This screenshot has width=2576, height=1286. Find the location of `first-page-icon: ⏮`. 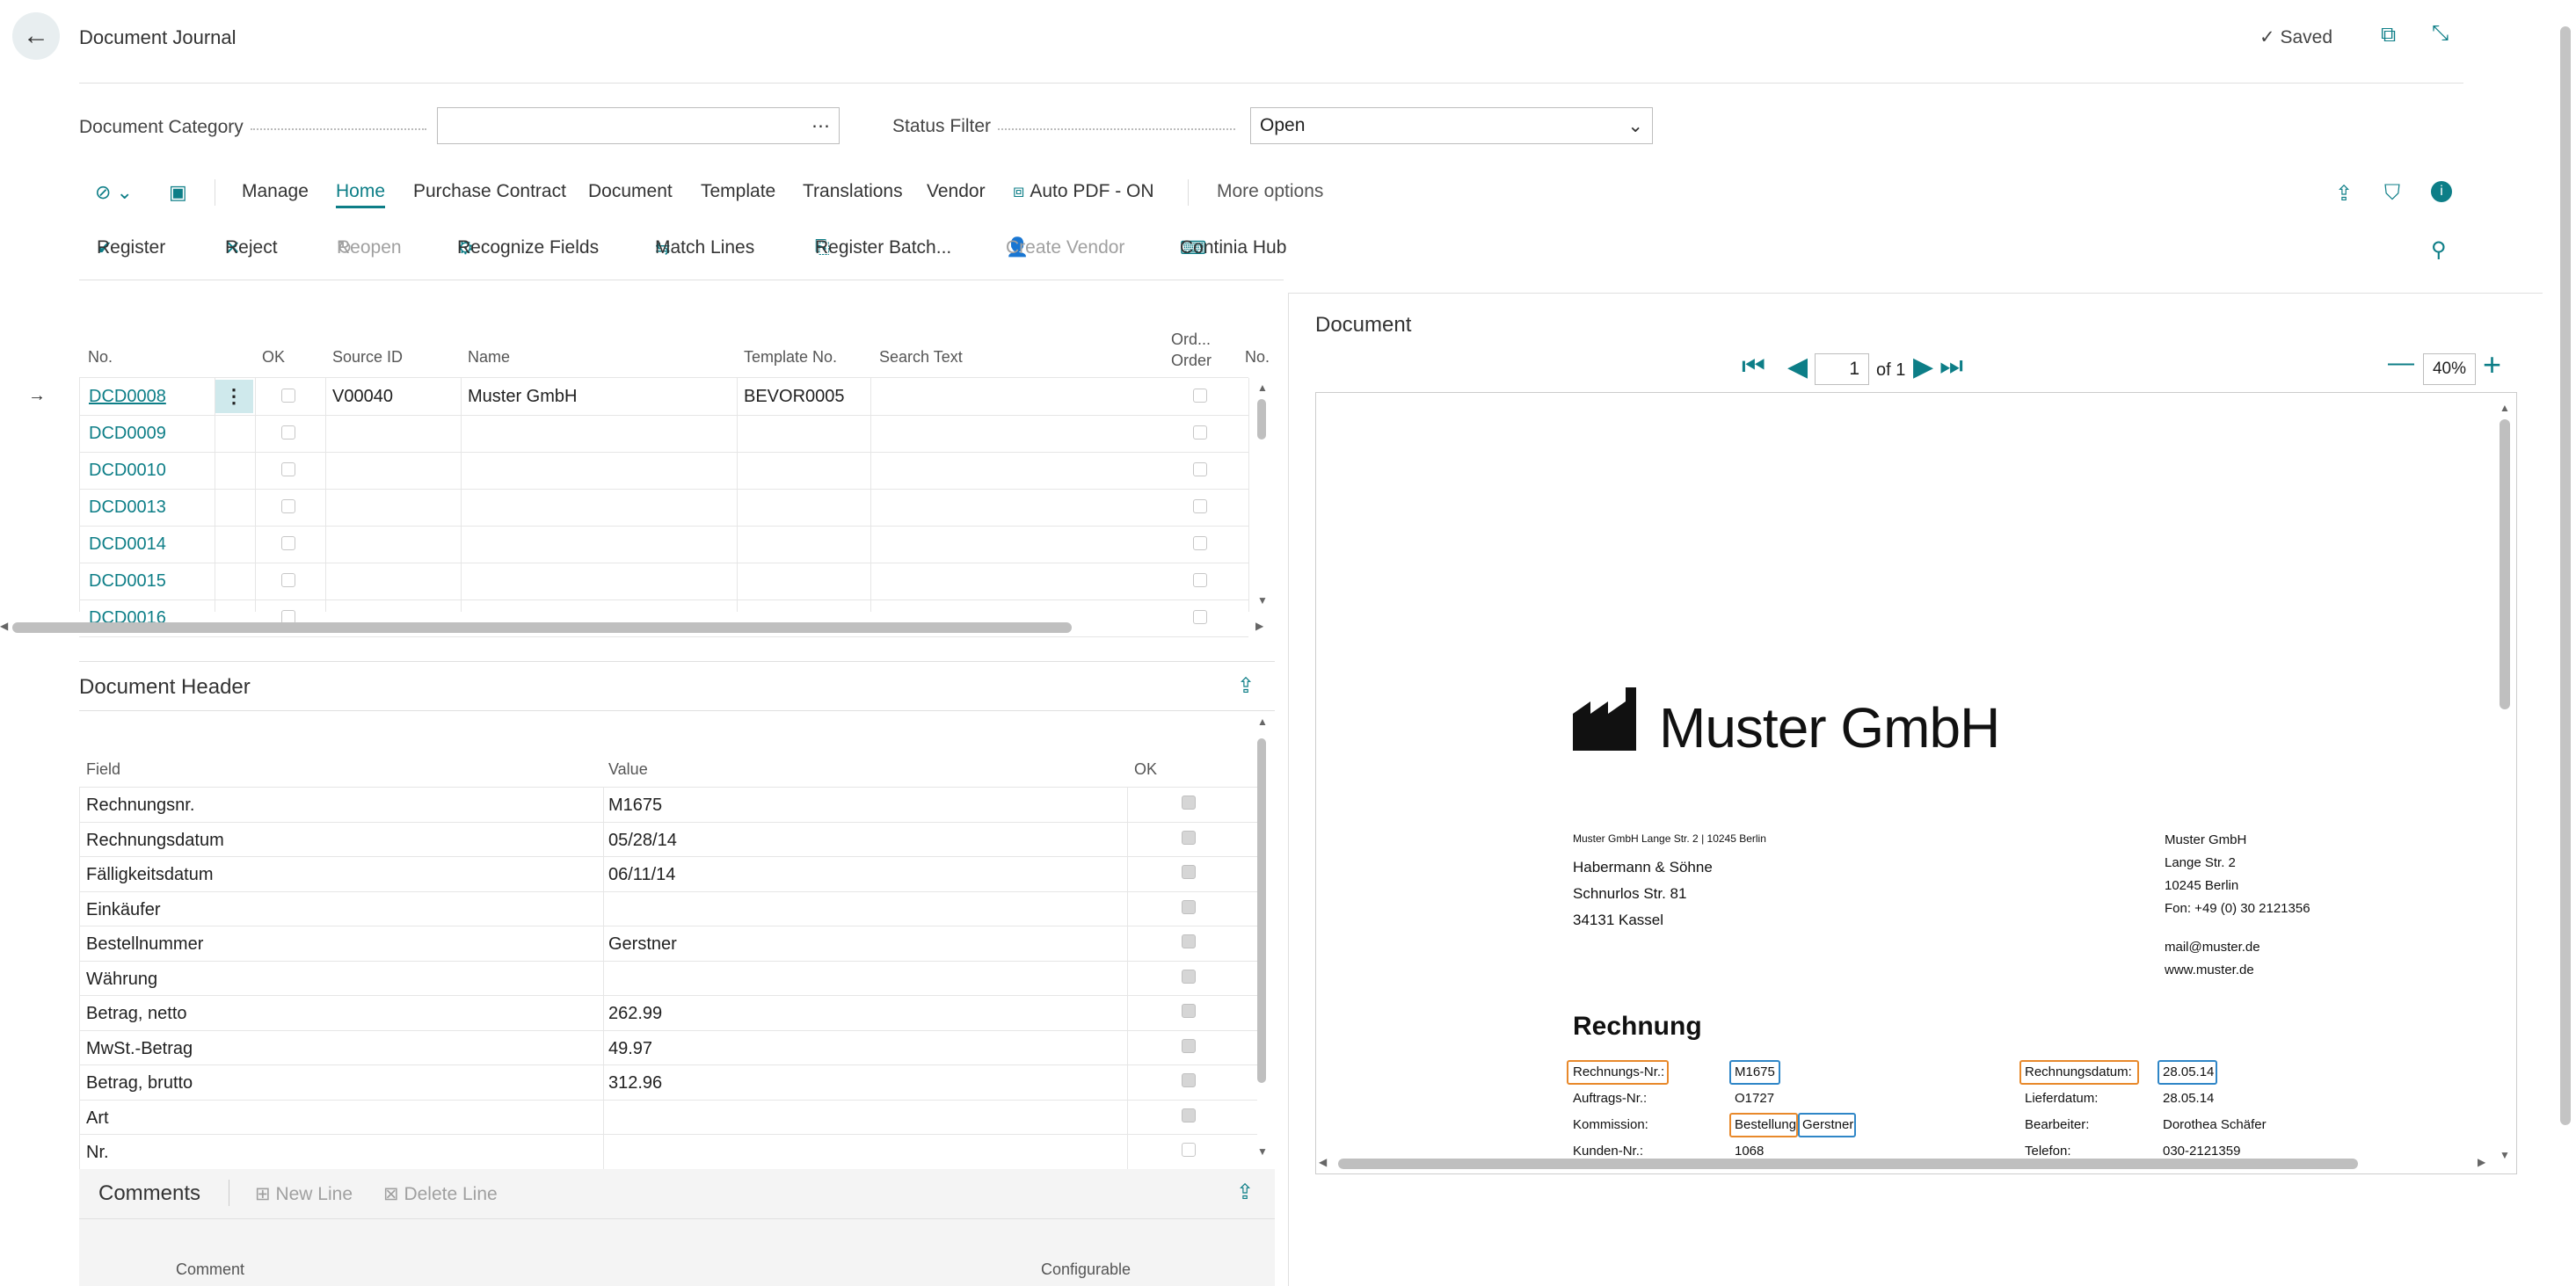

first-page-icon: ⏮ is located at coordinates (1753, 366).